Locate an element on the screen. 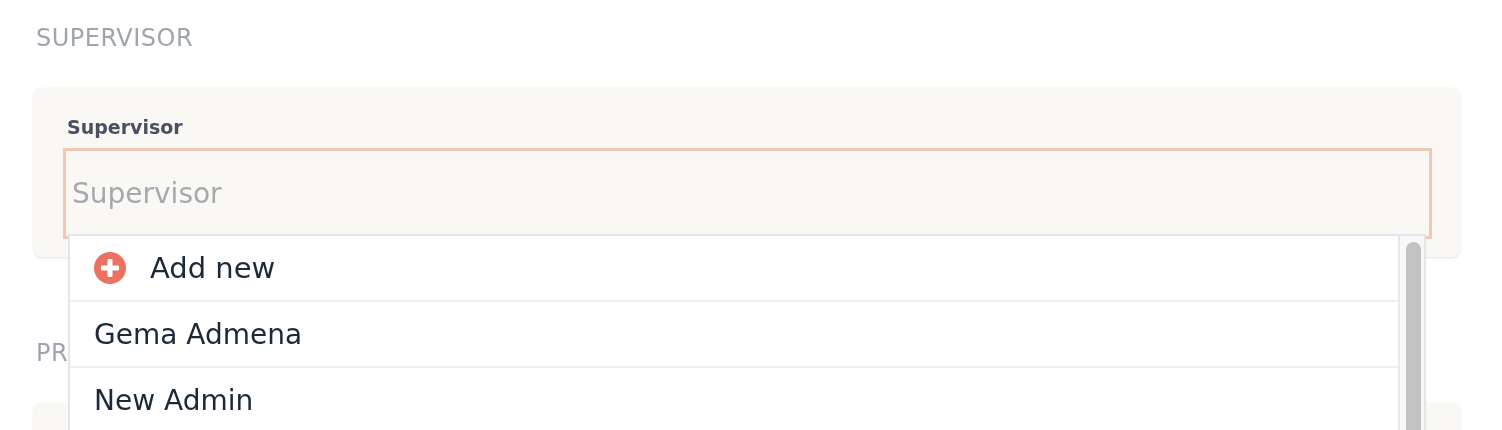  add-icon is located at coordinates (110, 268).